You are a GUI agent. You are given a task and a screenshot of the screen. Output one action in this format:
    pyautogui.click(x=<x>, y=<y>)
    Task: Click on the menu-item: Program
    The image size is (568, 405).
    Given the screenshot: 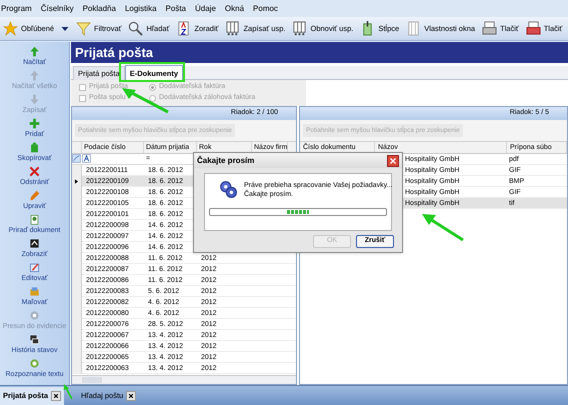 What is the action you would take?
    pyautogui.click(x=16, y=8)
    